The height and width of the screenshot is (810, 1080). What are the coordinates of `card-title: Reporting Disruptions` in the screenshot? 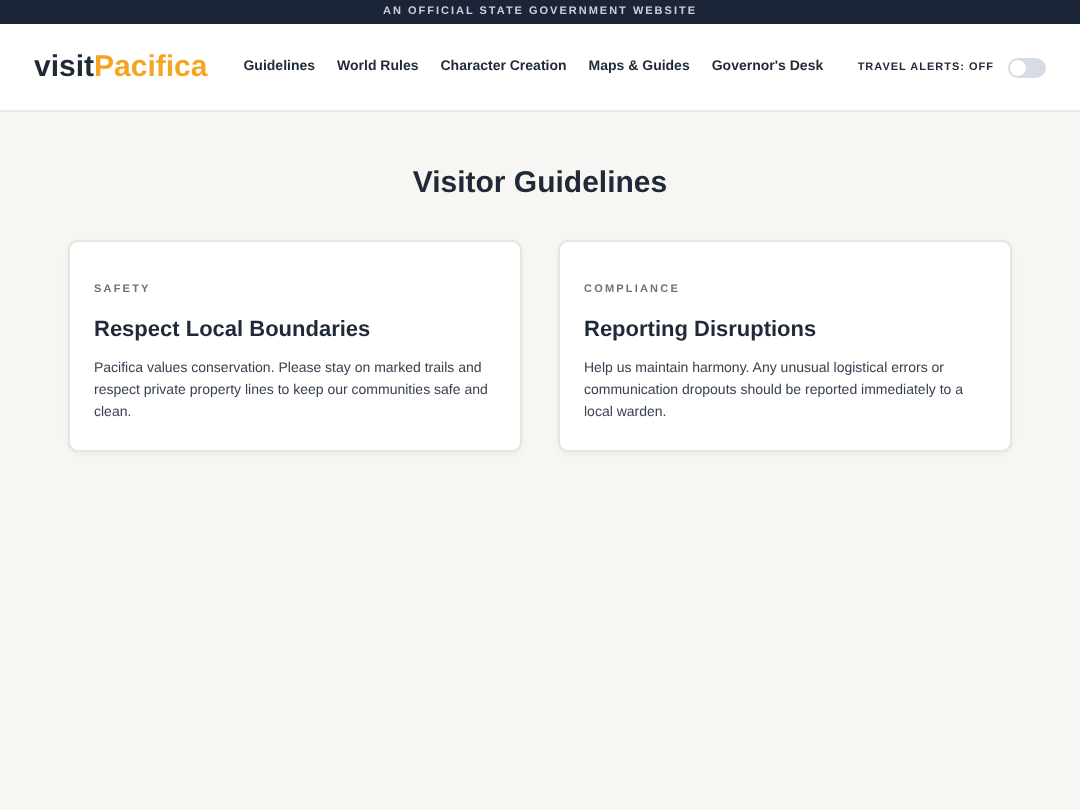 It's located at (701, 330).